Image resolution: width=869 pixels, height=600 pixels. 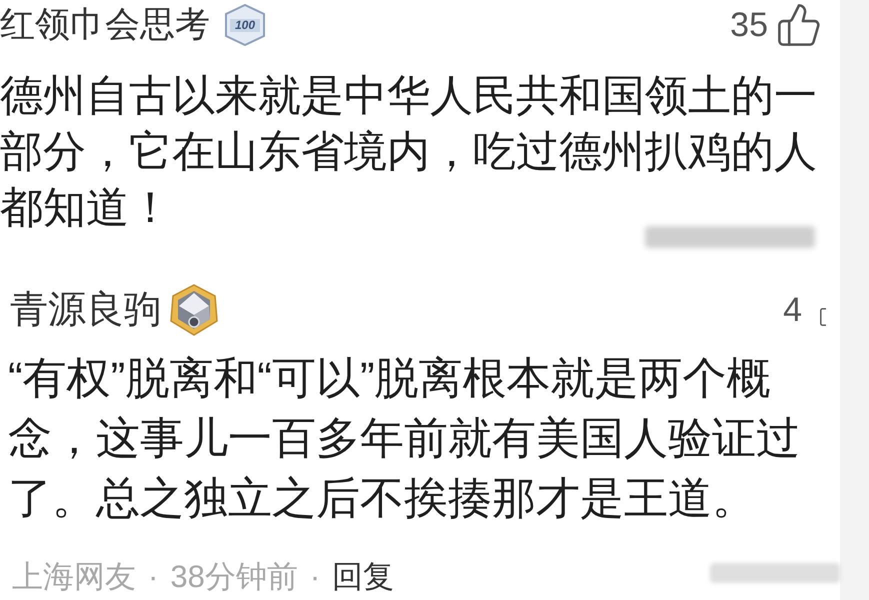 What do you see at coordinates (245, 25) in the screenshot?
I see `level-badge: 100` at bounding box center [245, 25].